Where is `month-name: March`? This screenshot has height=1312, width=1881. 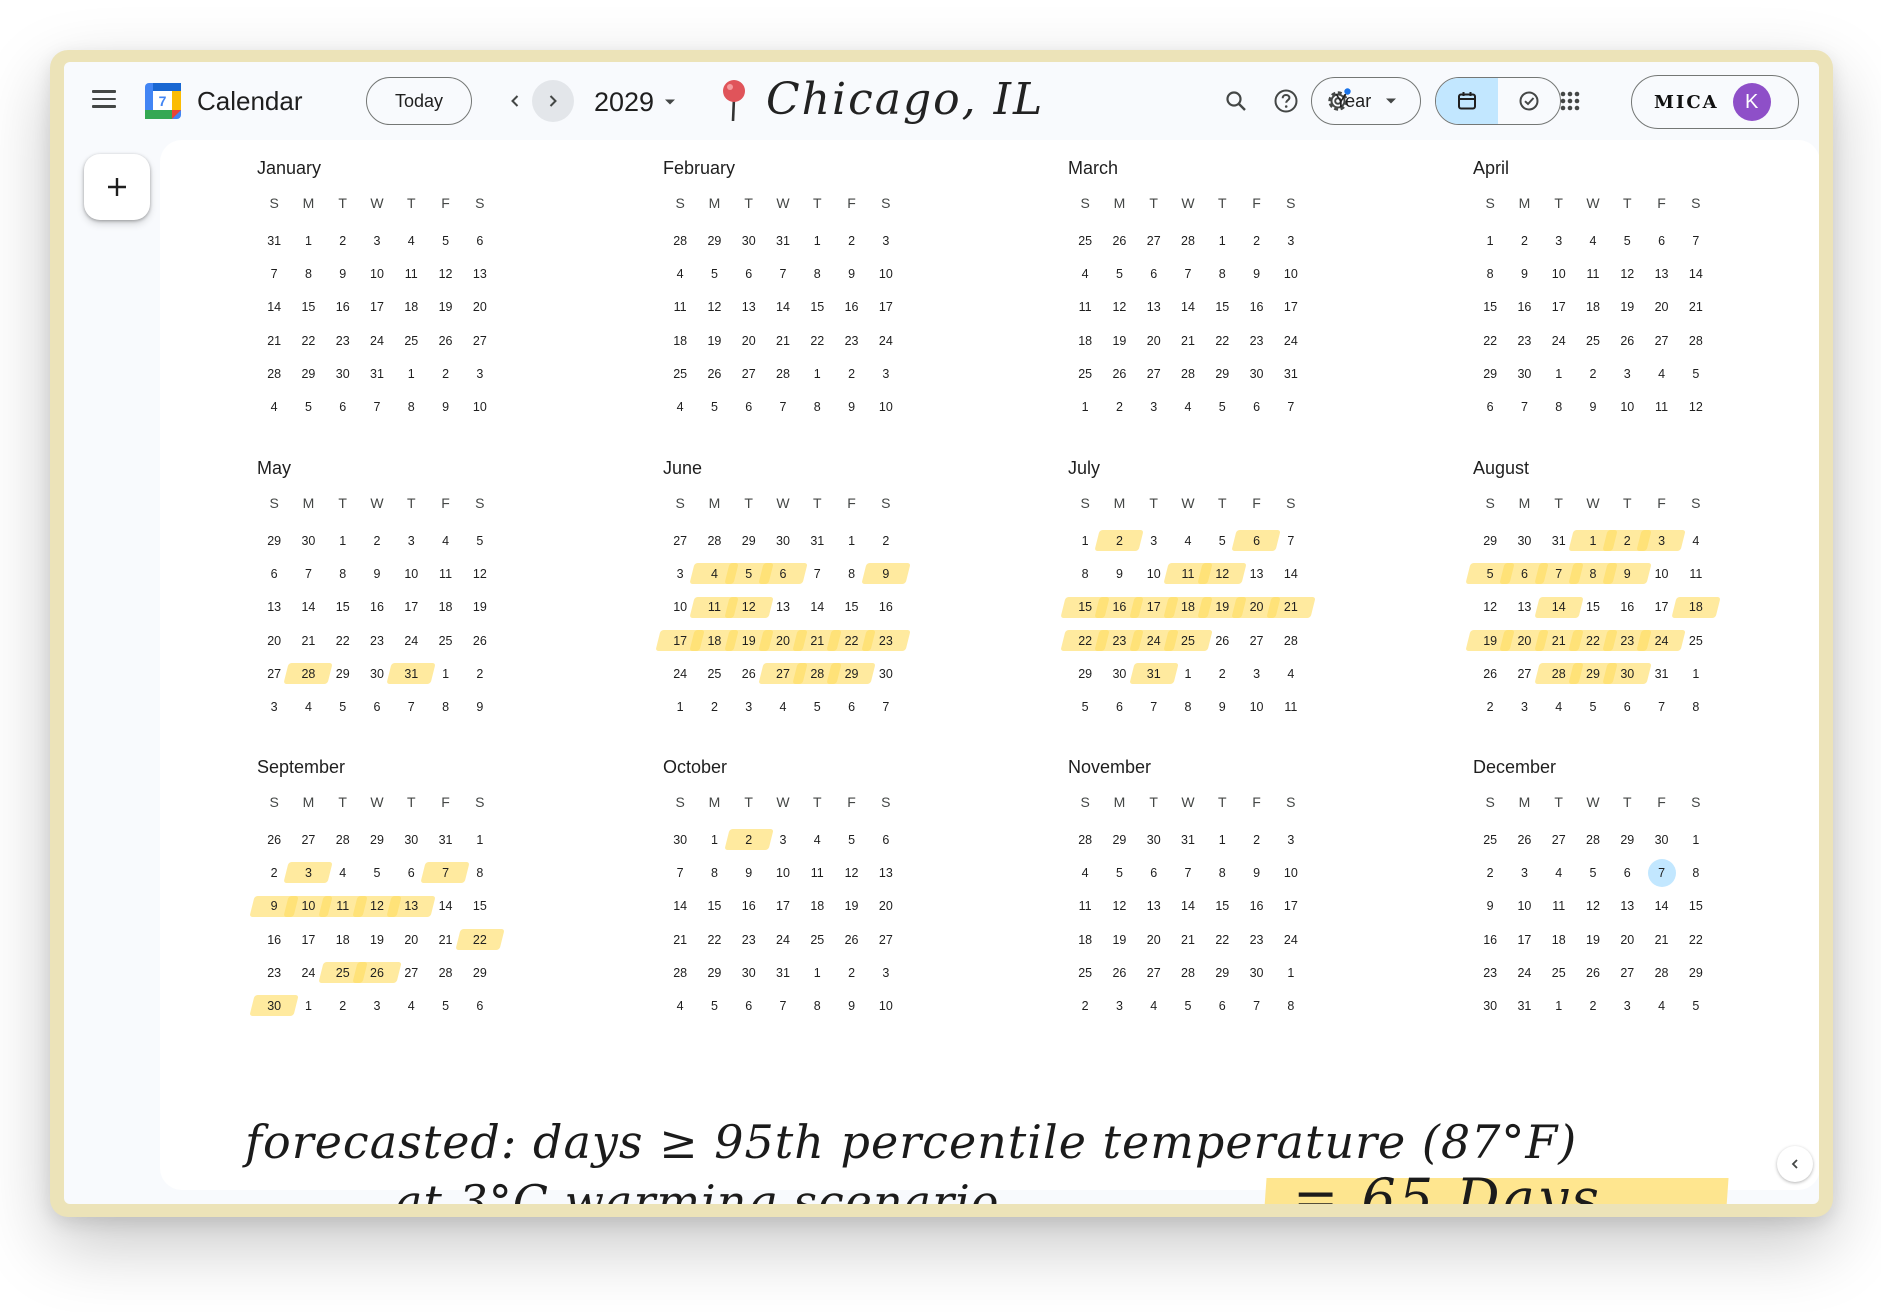 month-name: March is located at coordinates (1188, 169).